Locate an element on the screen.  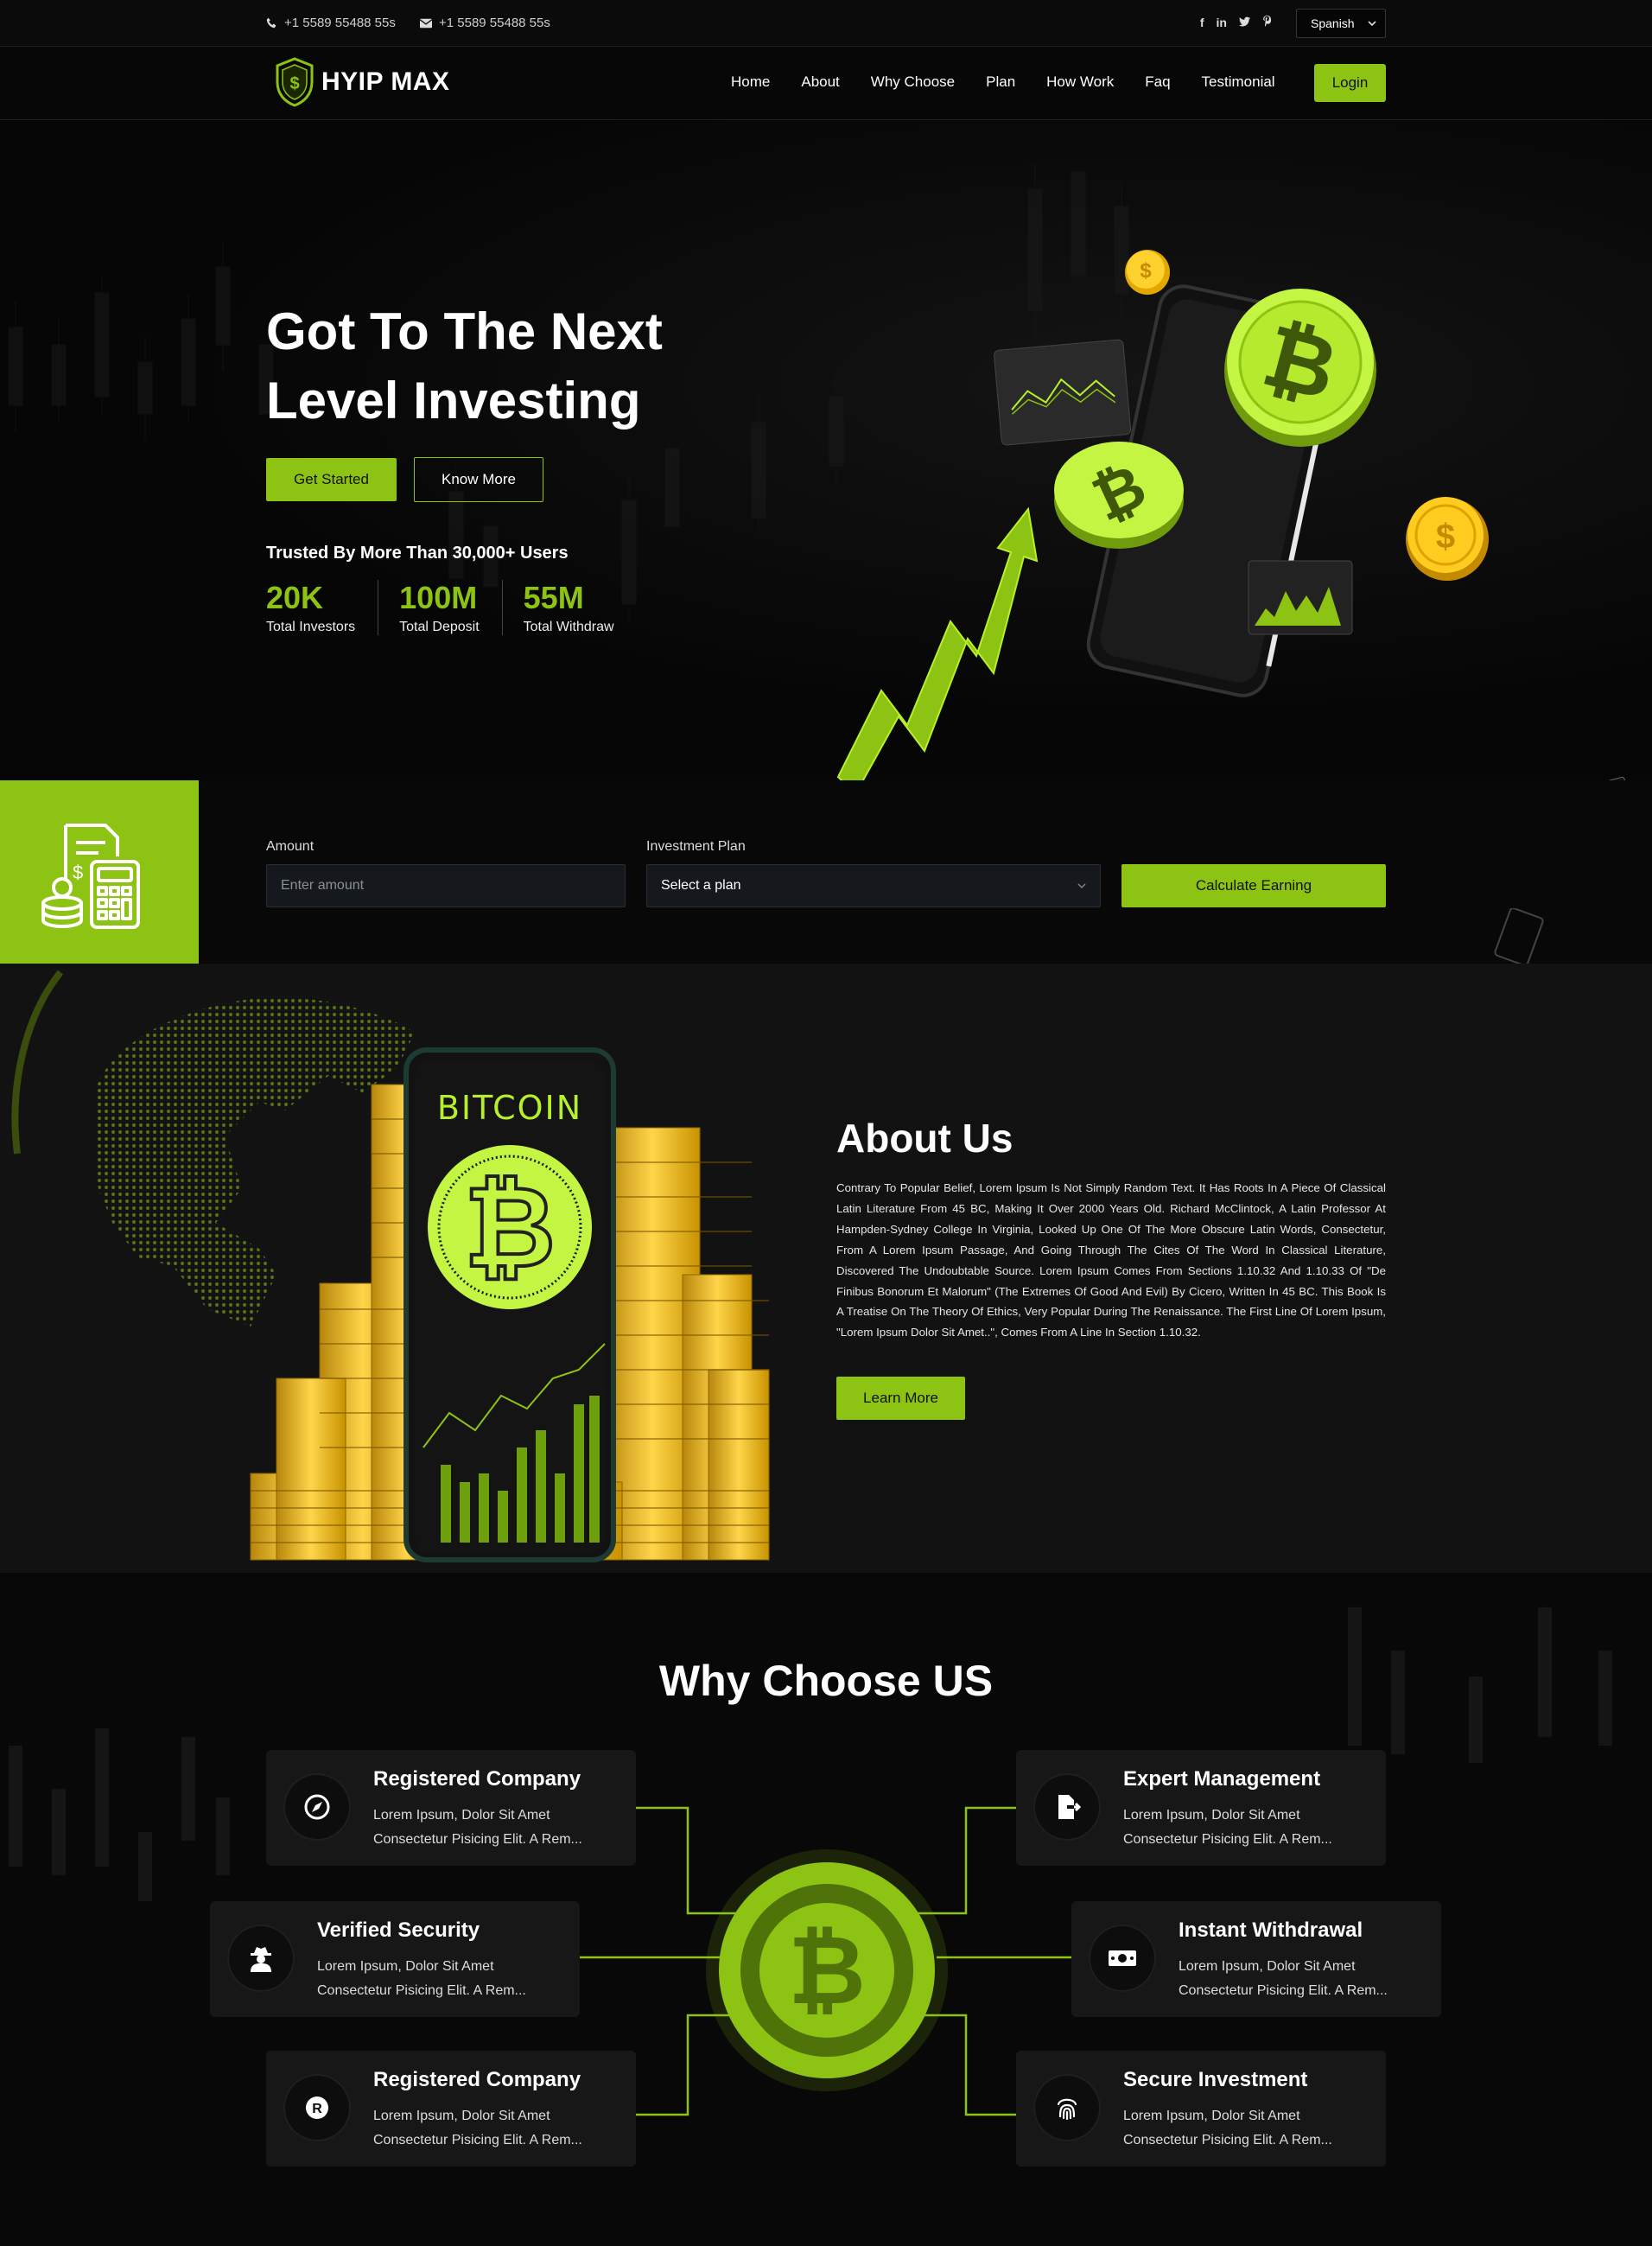
twitter-icon is located at coordinates (1245, 22).